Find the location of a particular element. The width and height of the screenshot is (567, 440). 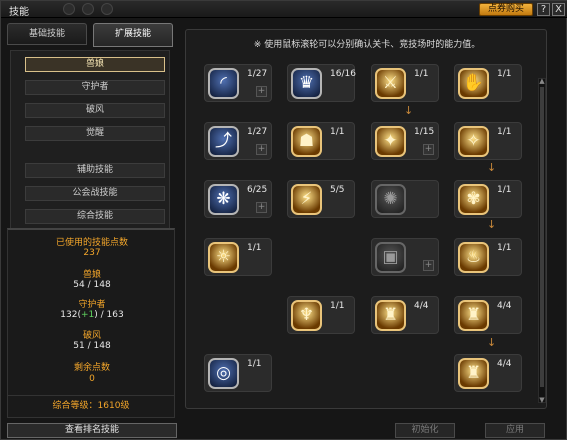

scroll-hint: ※ 使用鼠标滚轮可以分别确认关卡、竞技场时的能力值。 is located at coordinates (367, 45).